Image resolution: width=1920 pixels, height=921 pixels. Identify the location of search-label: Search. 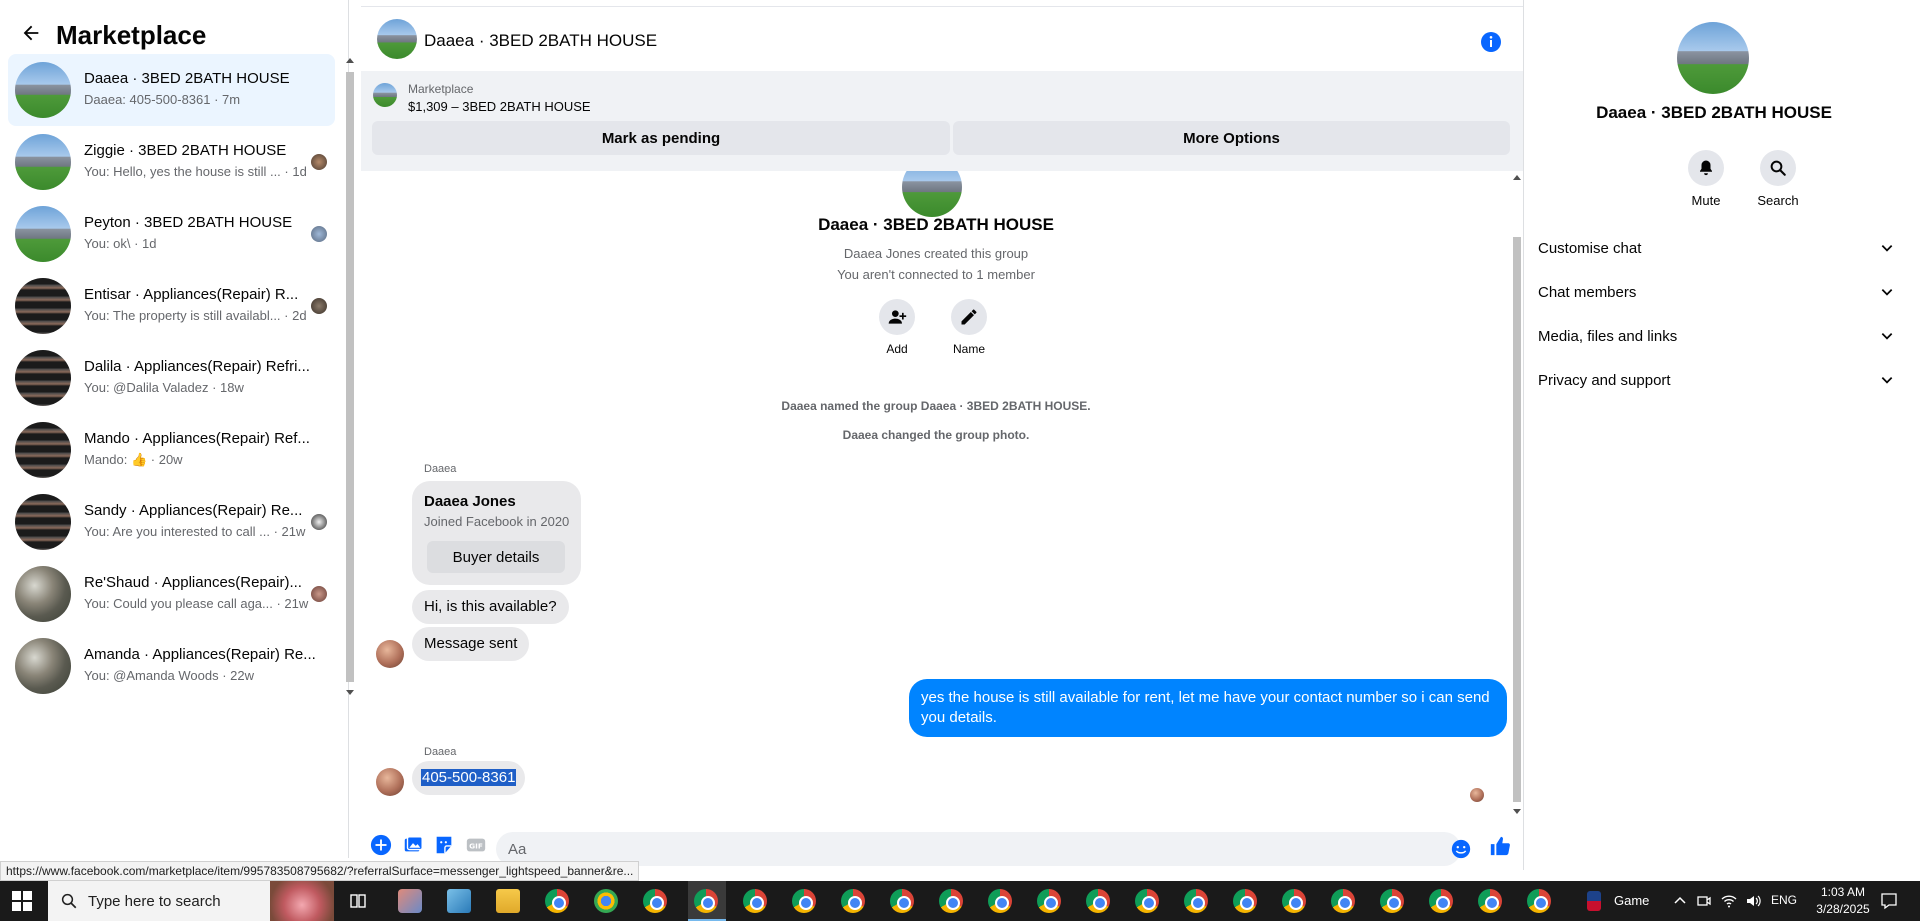
(1778, 200).